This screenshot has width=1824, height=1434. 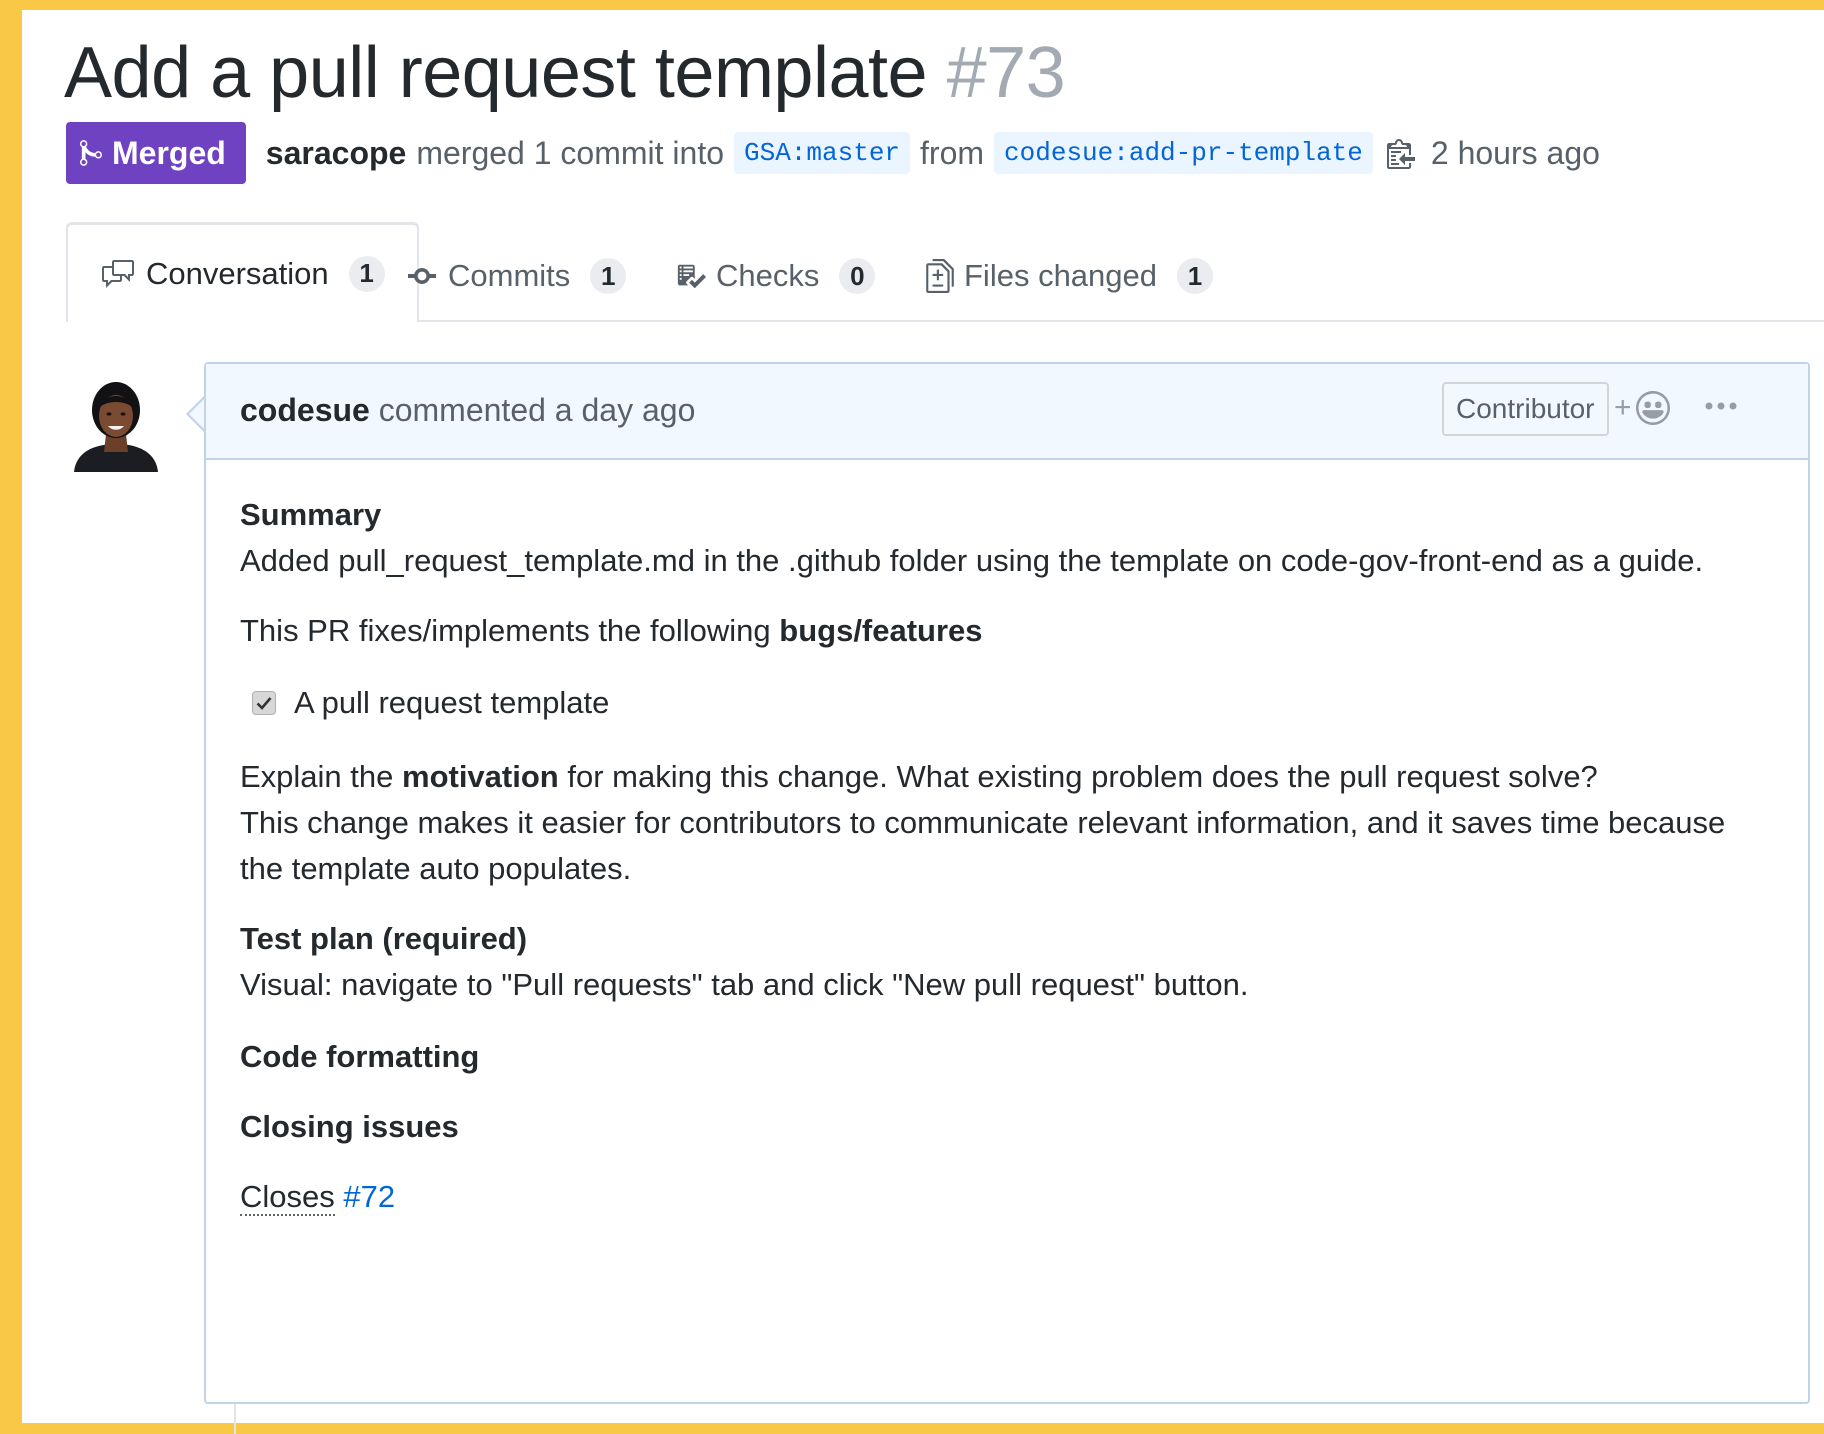 I want to click on test-plan-heading: Test plan (required), so click(x=384, y=938).